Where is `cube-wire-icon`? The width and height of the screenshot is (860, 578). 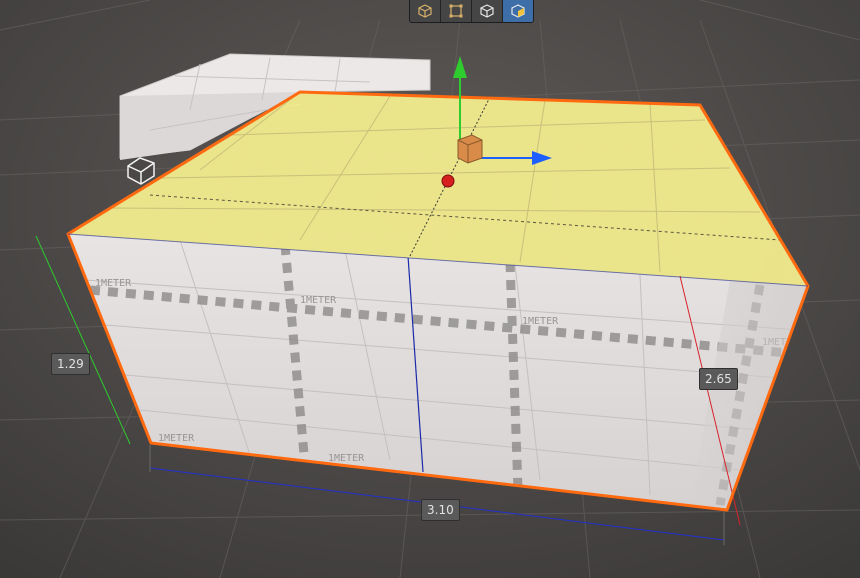
cube-wire-icon is located at coordinates (487, 11).